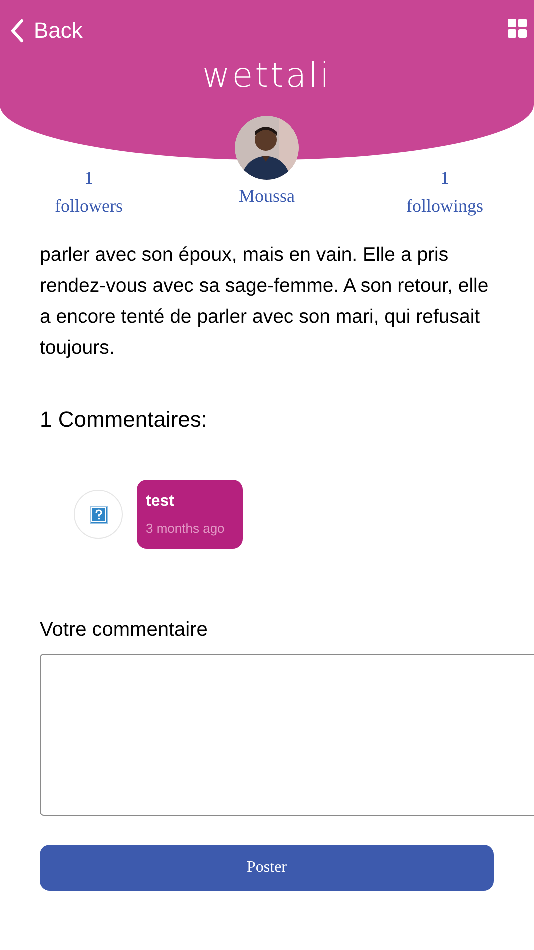 The height and width of the screenshot is (950, 534). Describe the element at coordinates (517, 28) in the screenshot. I see `grid-icon` at that location.